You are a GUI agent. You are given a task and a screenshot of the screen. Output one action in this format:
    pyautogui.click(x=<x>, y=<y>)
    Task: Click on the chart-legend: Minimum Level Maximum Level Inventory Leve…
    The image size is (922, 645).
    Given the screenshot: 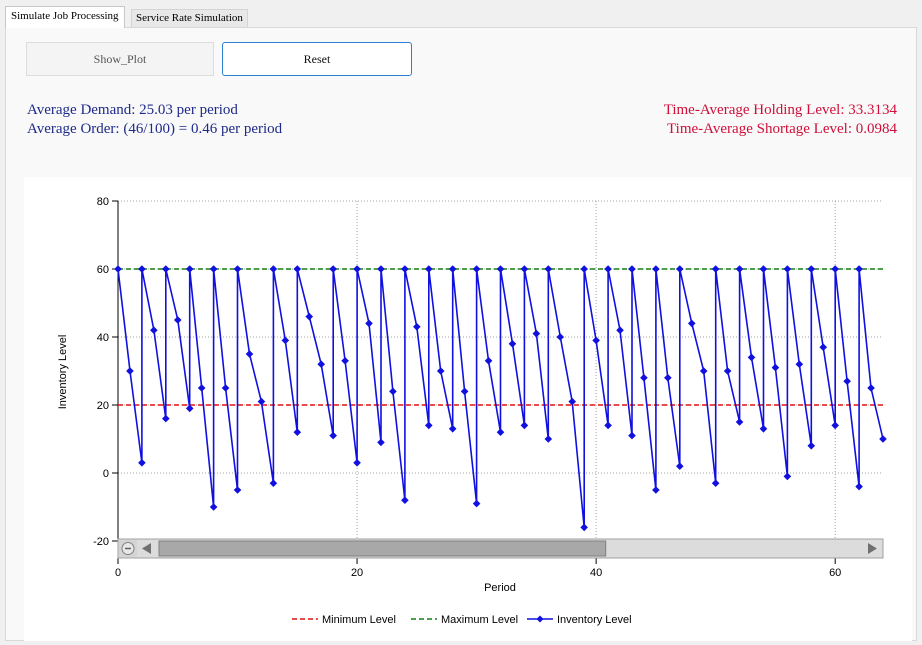 What is the action you would take?
    pyautogui.click(x=462, y=620)
    